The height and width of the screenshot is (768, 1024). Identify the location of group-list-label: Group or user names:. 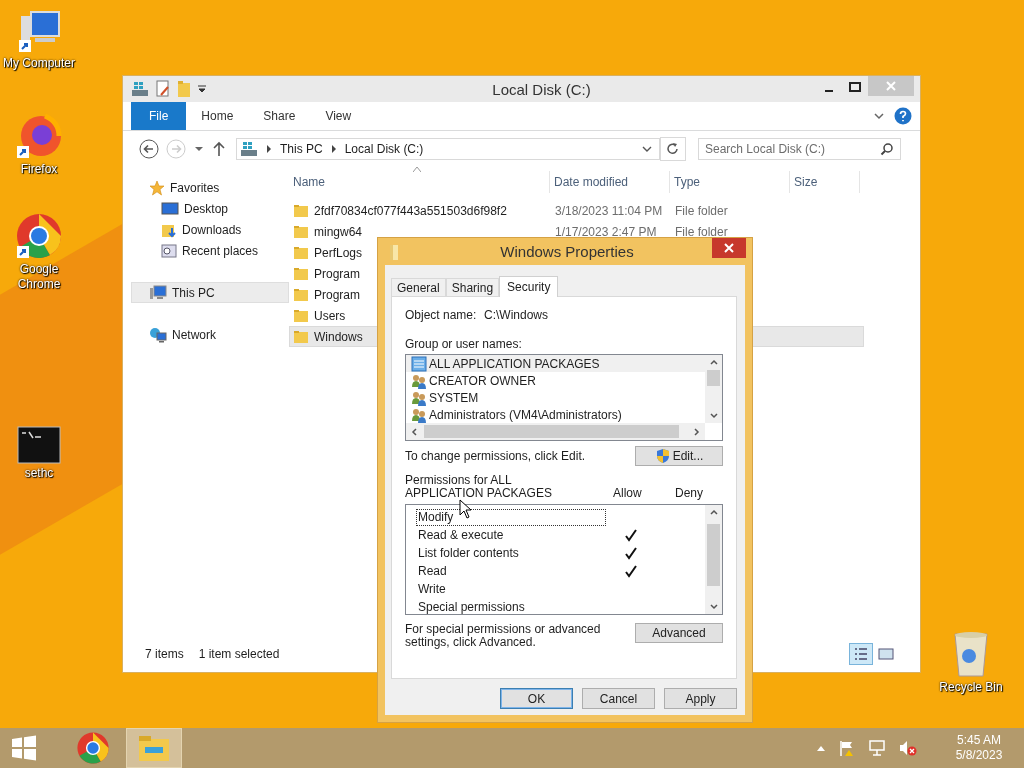
(464, 344).